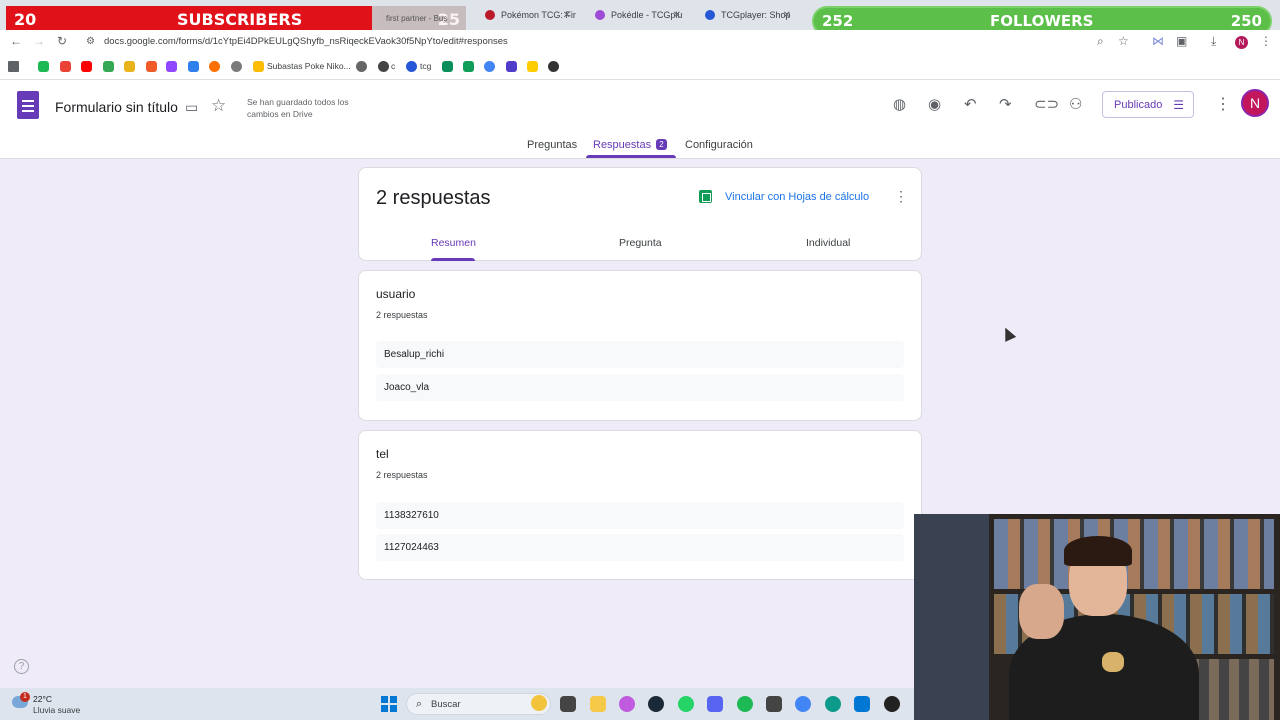 This screenshot has width=1280, height=720. I want to click on discord-icon, so click(715, 704).